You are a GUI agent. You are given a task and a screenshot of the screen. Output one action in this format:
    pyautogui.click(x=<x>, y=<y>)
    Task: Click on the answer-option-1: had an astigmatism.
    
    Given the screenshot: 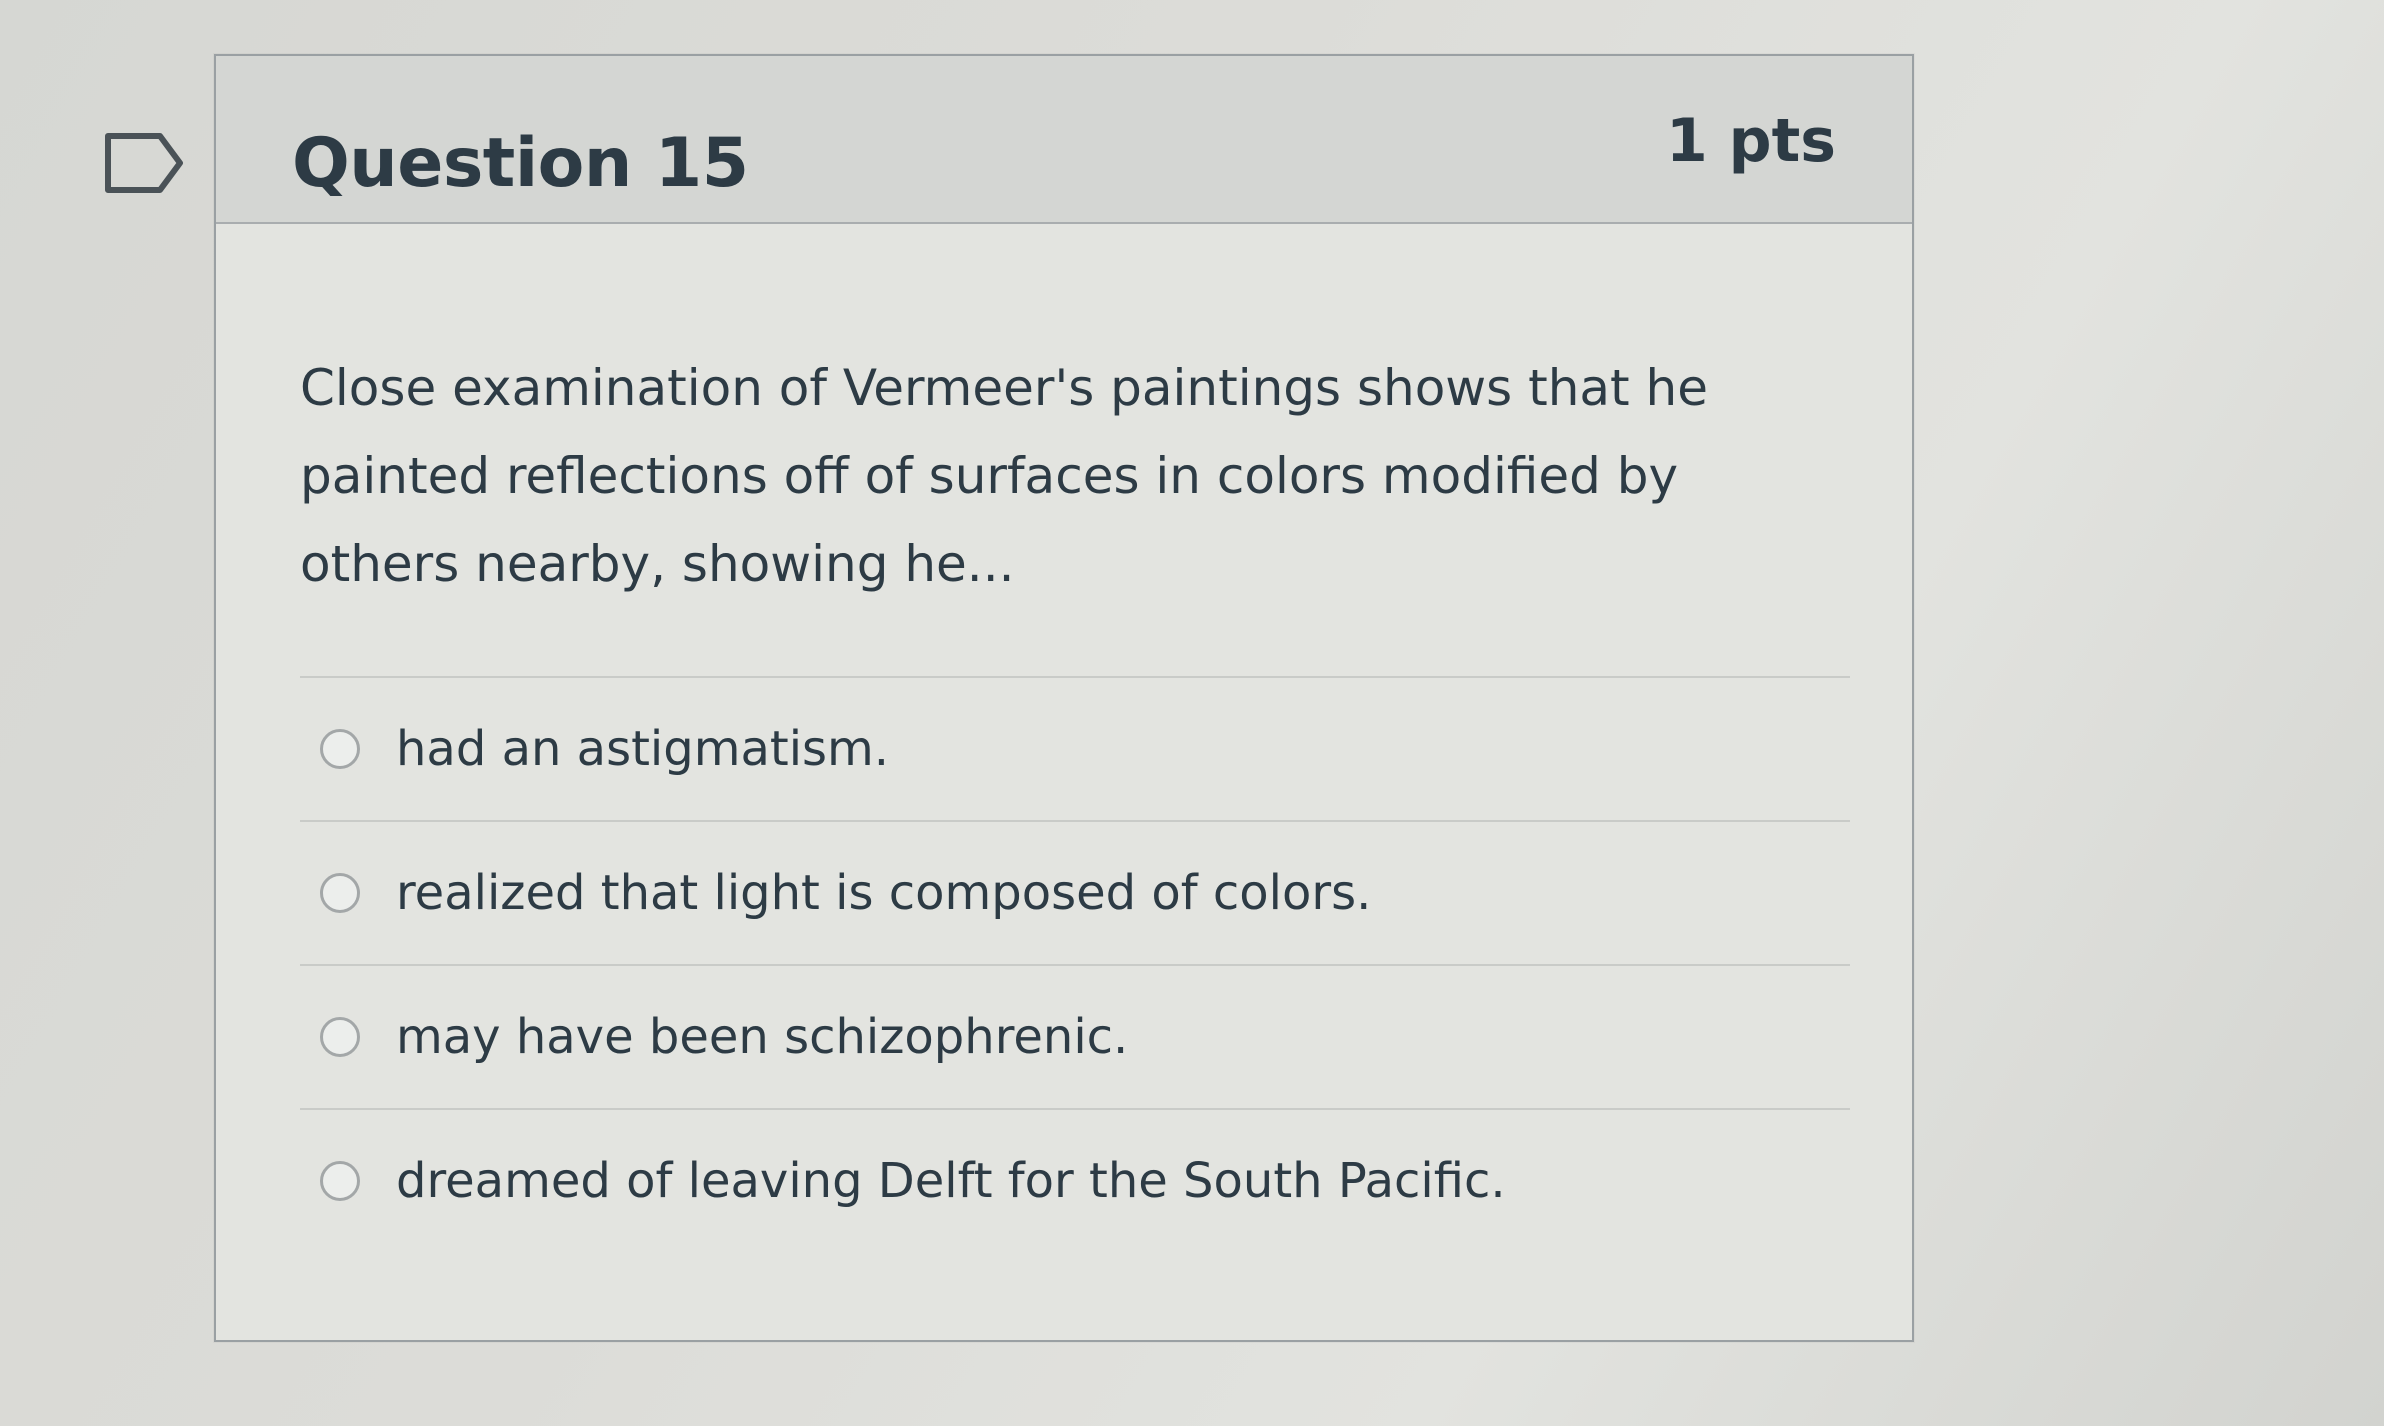 What is the action you would take?
    pyautogui.click(x=1075, y=748)
    